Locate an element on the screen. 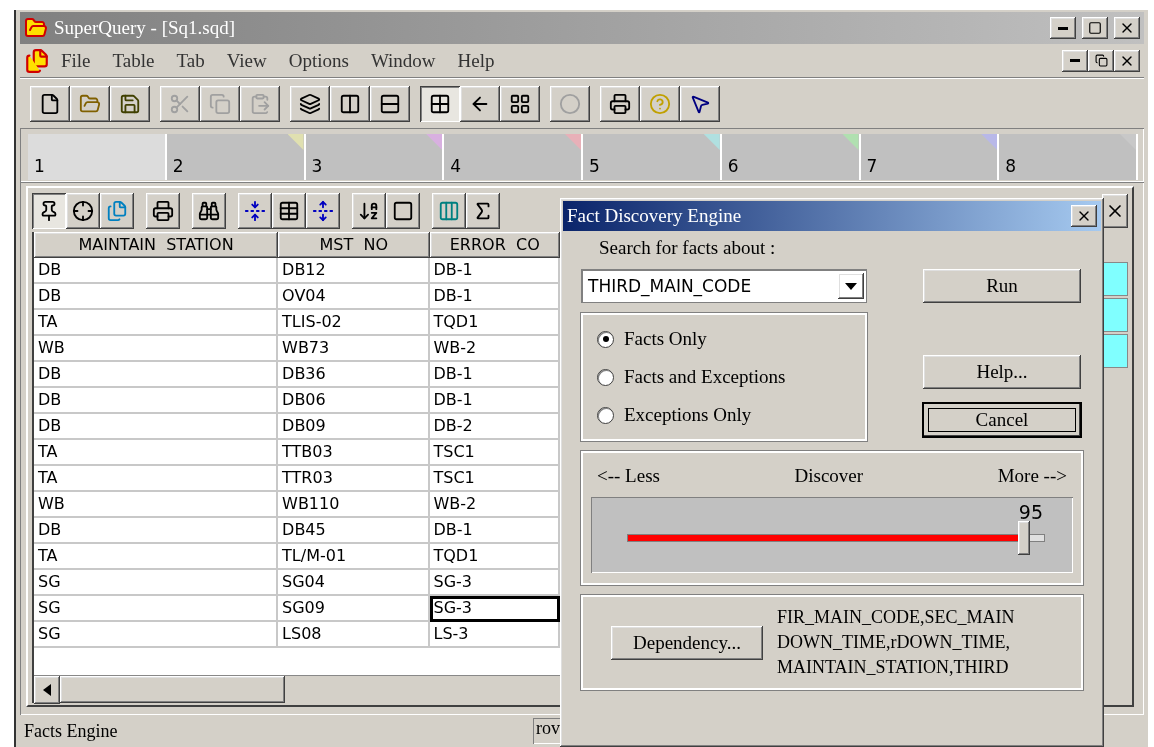 Image resolution: width=1154 pixels, height=747 pixels. radio-option: Exceptions Only is located at coordinates (724, 415).